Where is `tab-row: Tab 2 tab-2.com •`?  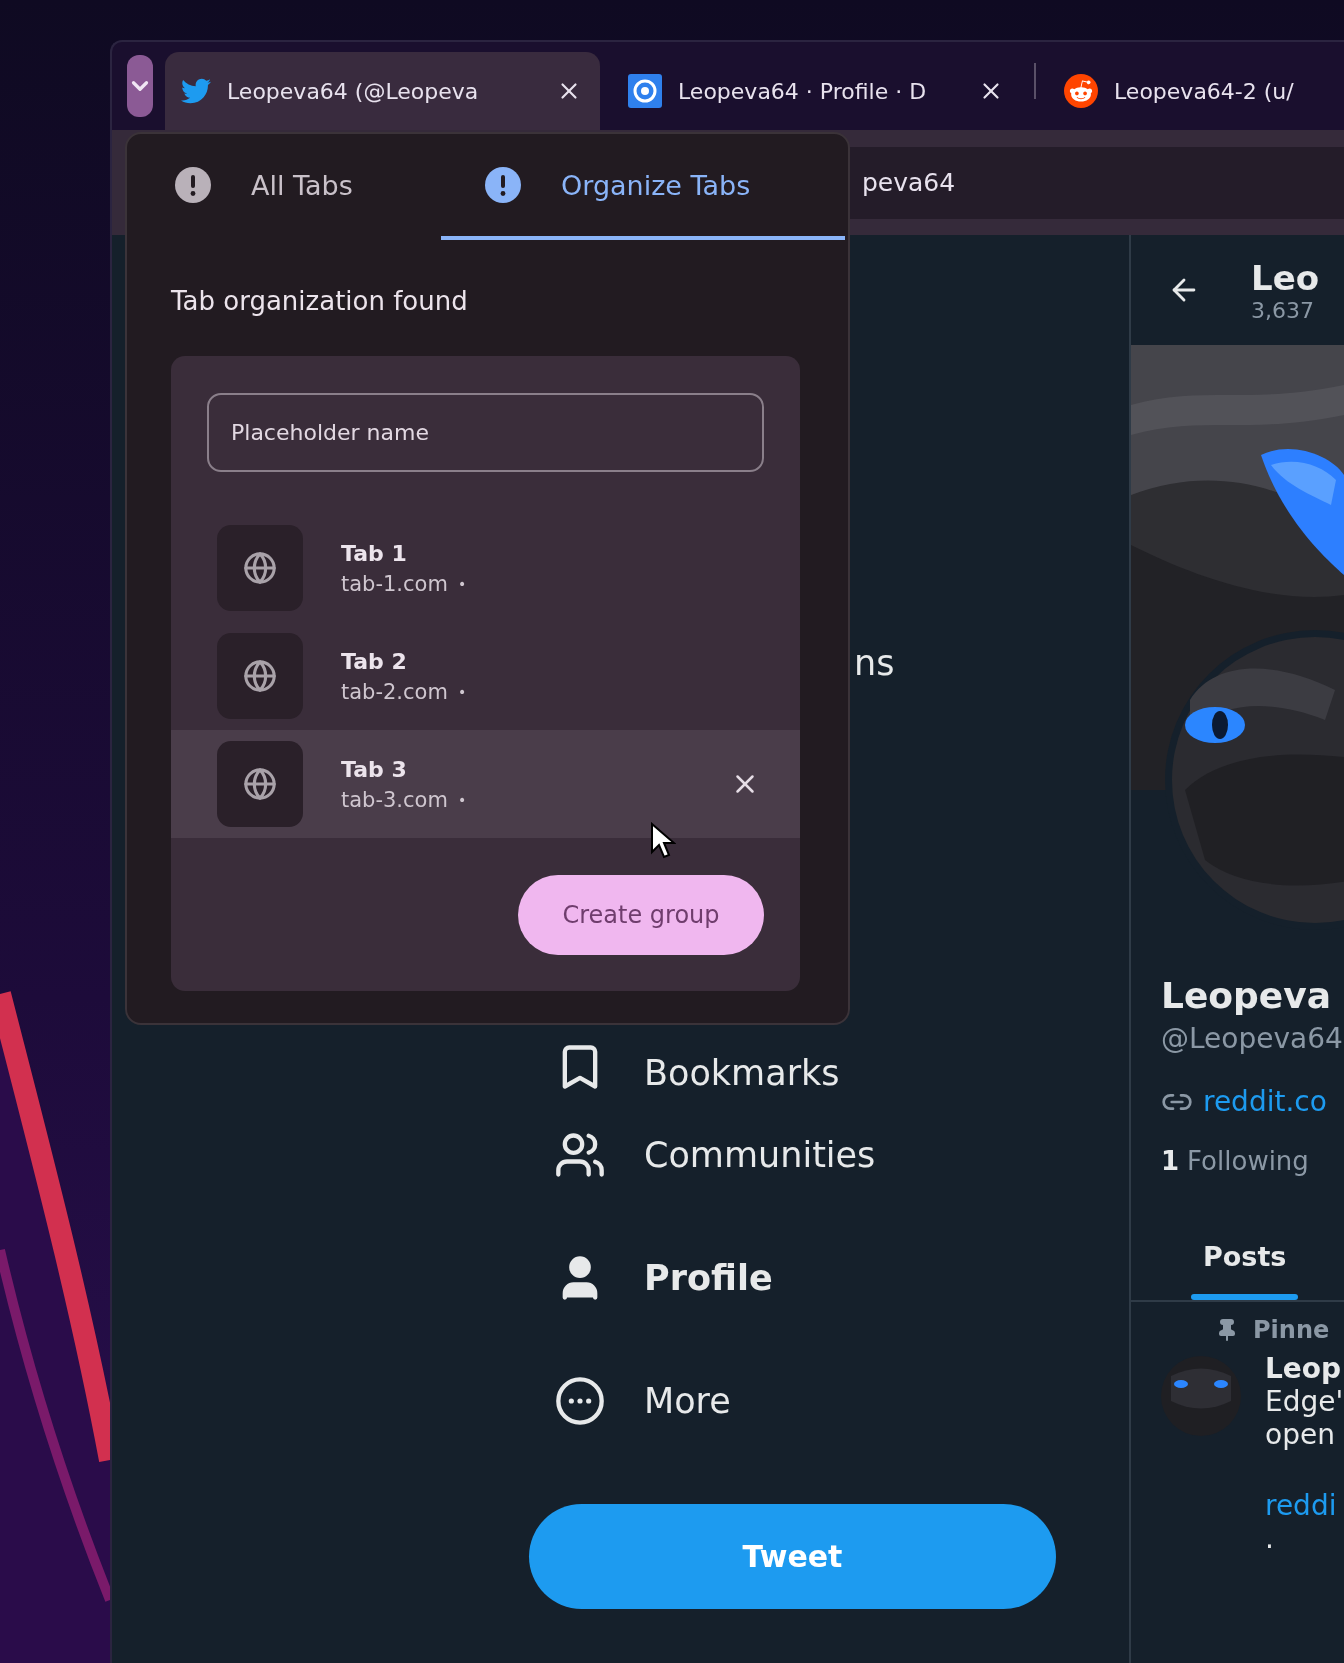
tab-row: Tab 2 tab-2.com • is located at coordinates (485, 676).